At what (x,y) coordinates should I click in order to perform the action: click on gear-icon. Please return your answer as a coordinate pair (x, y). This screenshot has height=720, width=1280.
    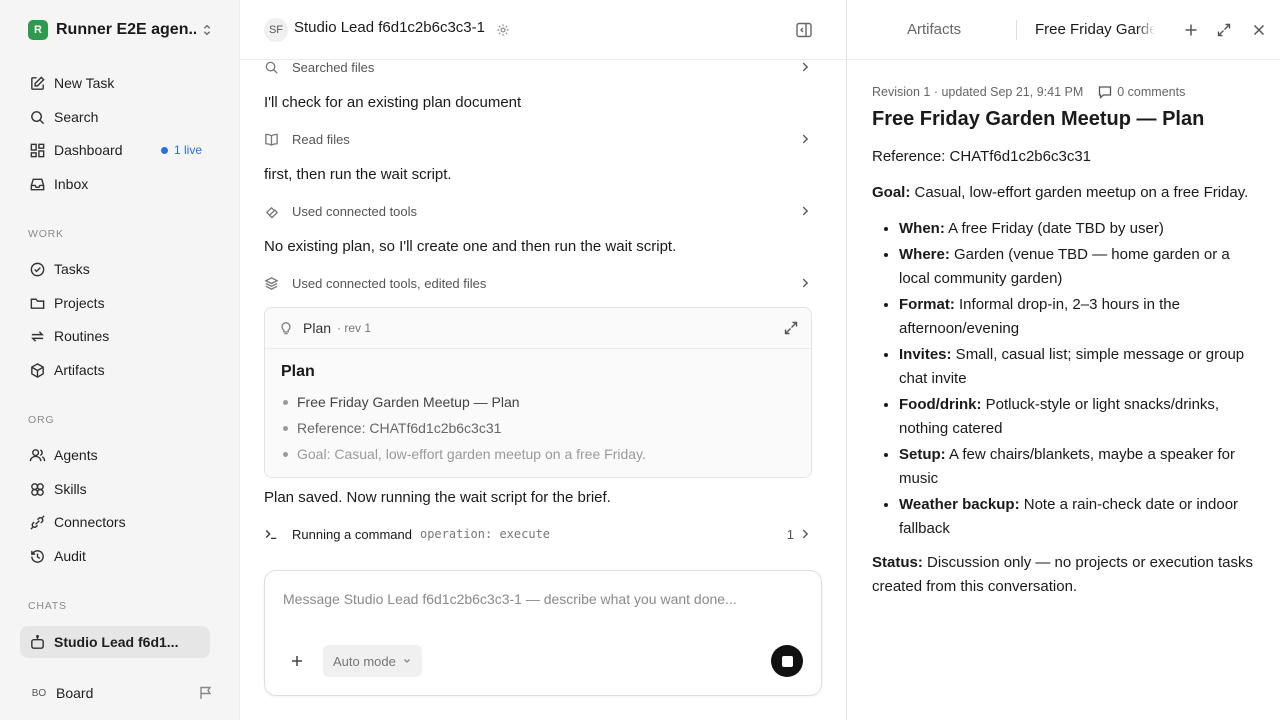
    Looking at the image, I should click on (503, 30).